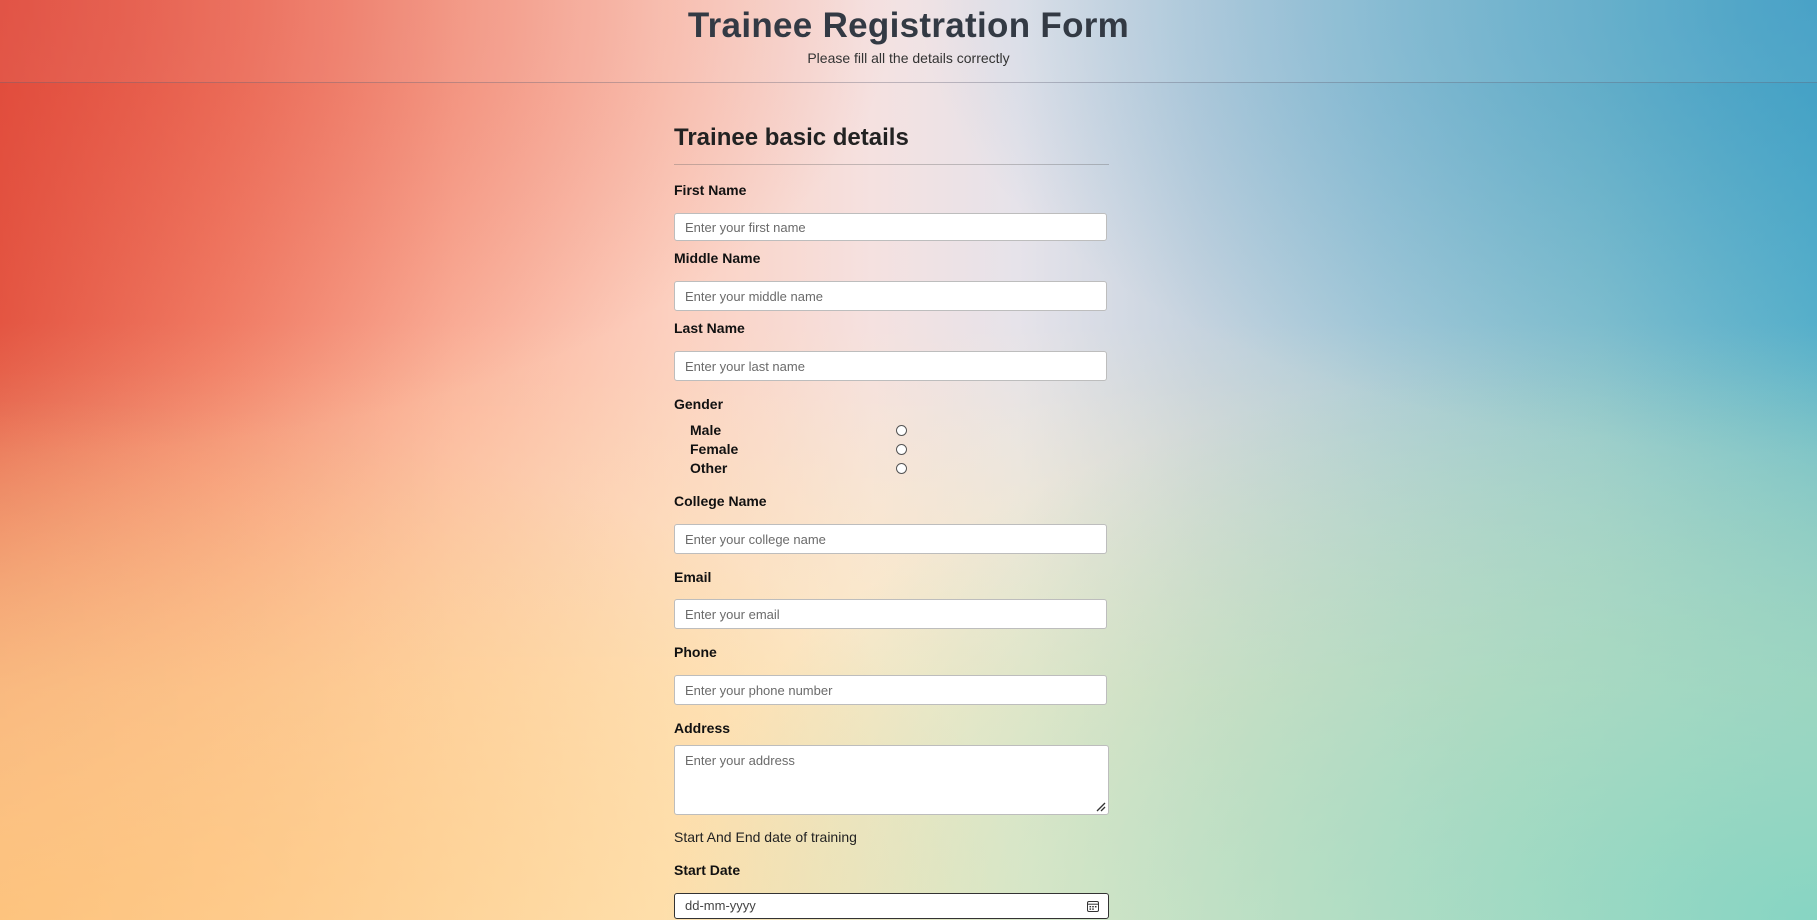 The width and height of the screenshot is (1817, 920). Describe the element at coordinates (891, 906) in the screenshot. I see `start-date-input: dd-mm-yyyy` at that location.